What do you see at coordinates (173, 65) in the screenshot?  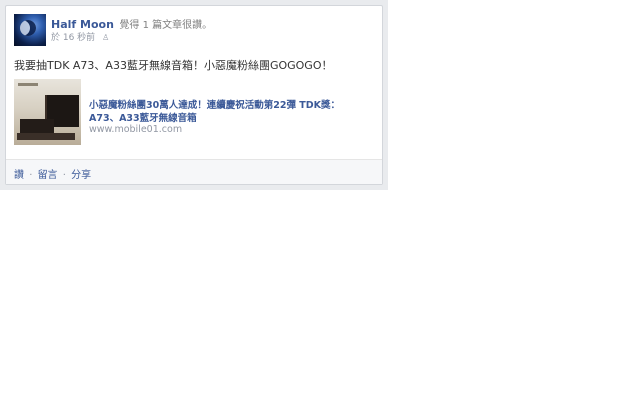 I see `post-text: 我要抽TDK A73、A33藍牙無線音箱！小惡魔粉絲團GOGOGO！` at bounding box center [173, 65].